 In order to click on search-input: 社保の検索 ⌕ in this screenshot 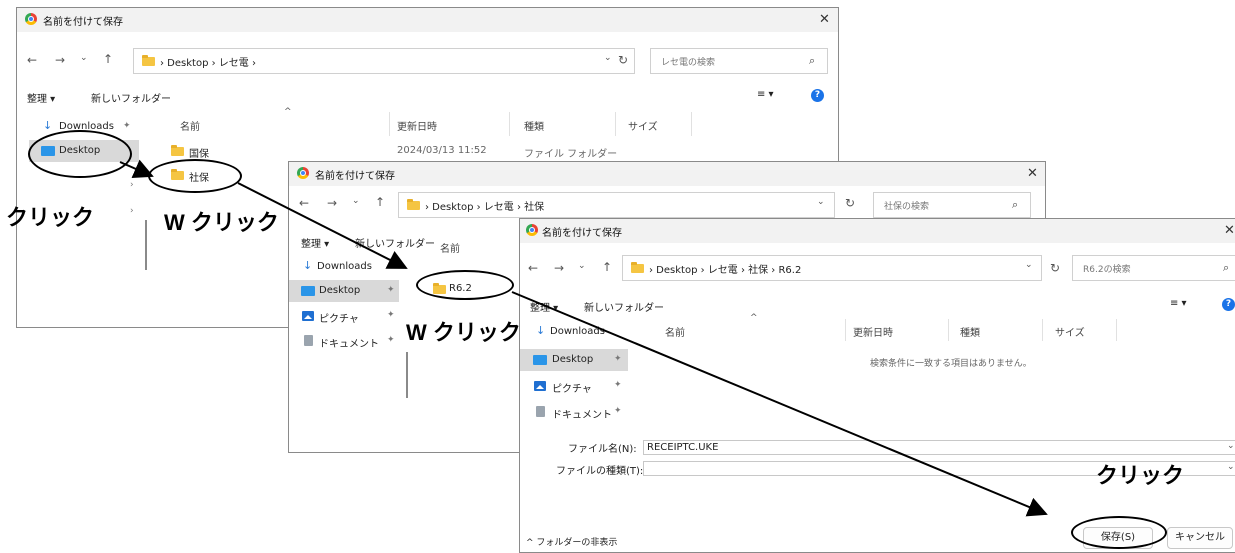, I will do `click(952, 205)`.